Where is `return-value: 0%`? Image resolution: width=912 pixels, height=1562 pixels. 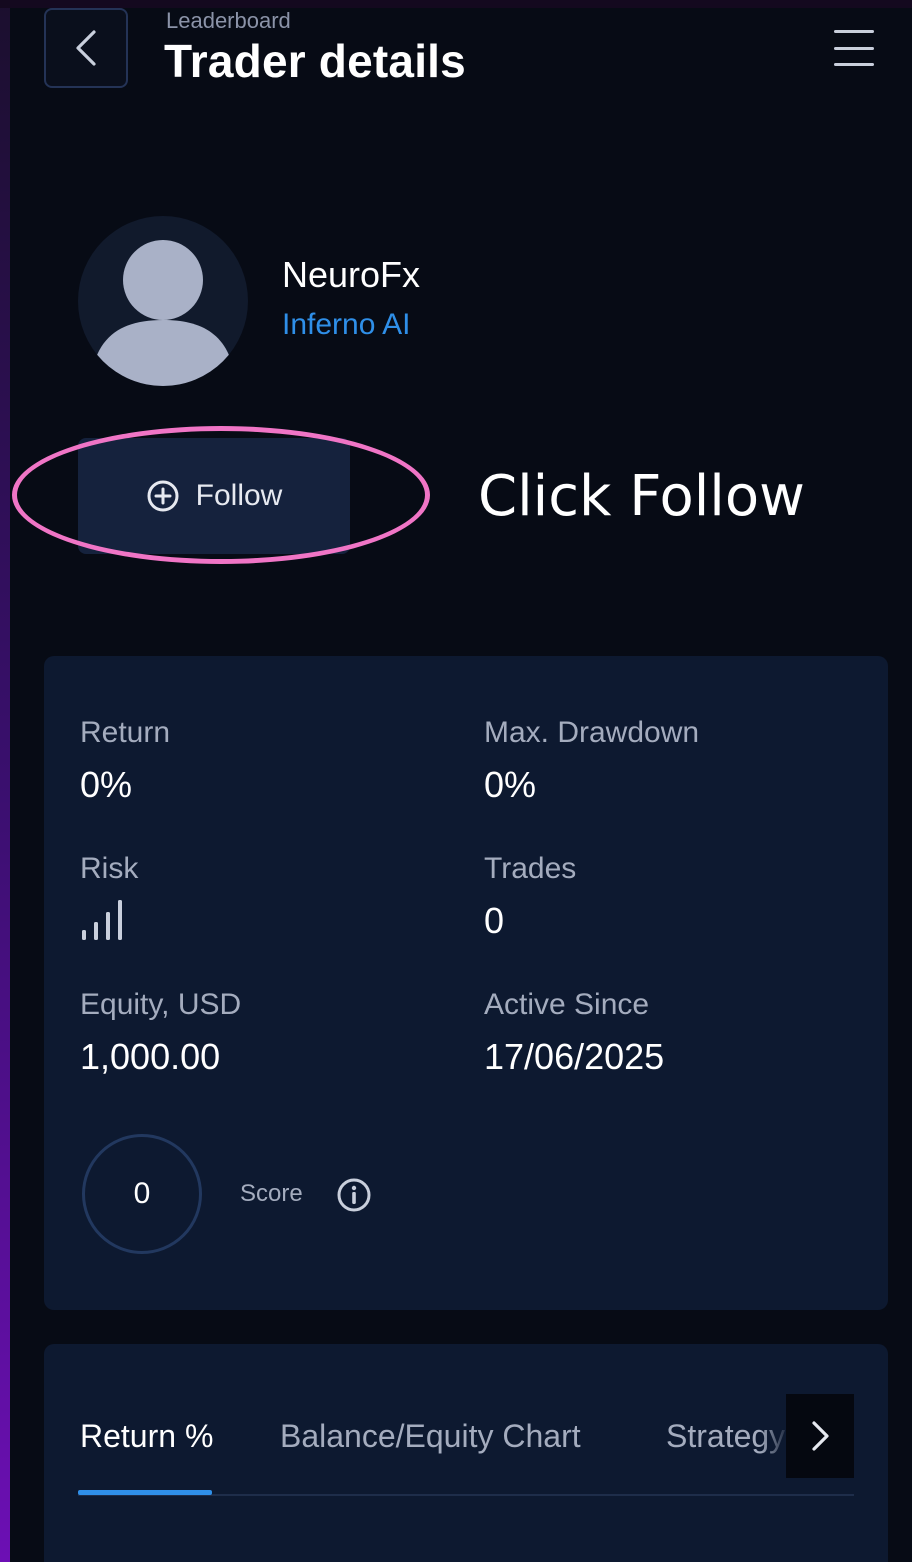
return-value: 0% is located at coordinates (106, 784).